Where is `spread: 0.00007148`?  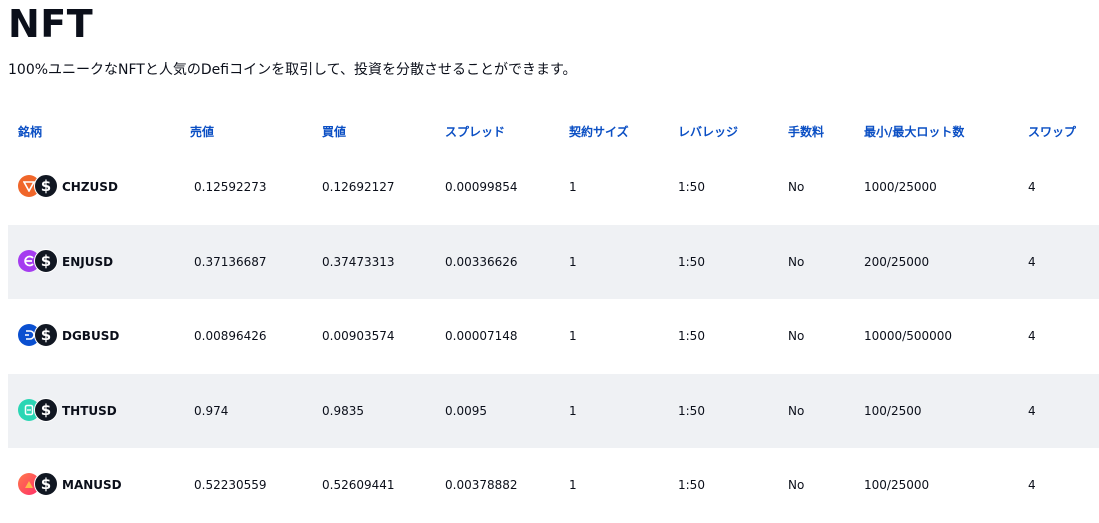 spread: 0.00007148 is located at coordinates (481, 336).